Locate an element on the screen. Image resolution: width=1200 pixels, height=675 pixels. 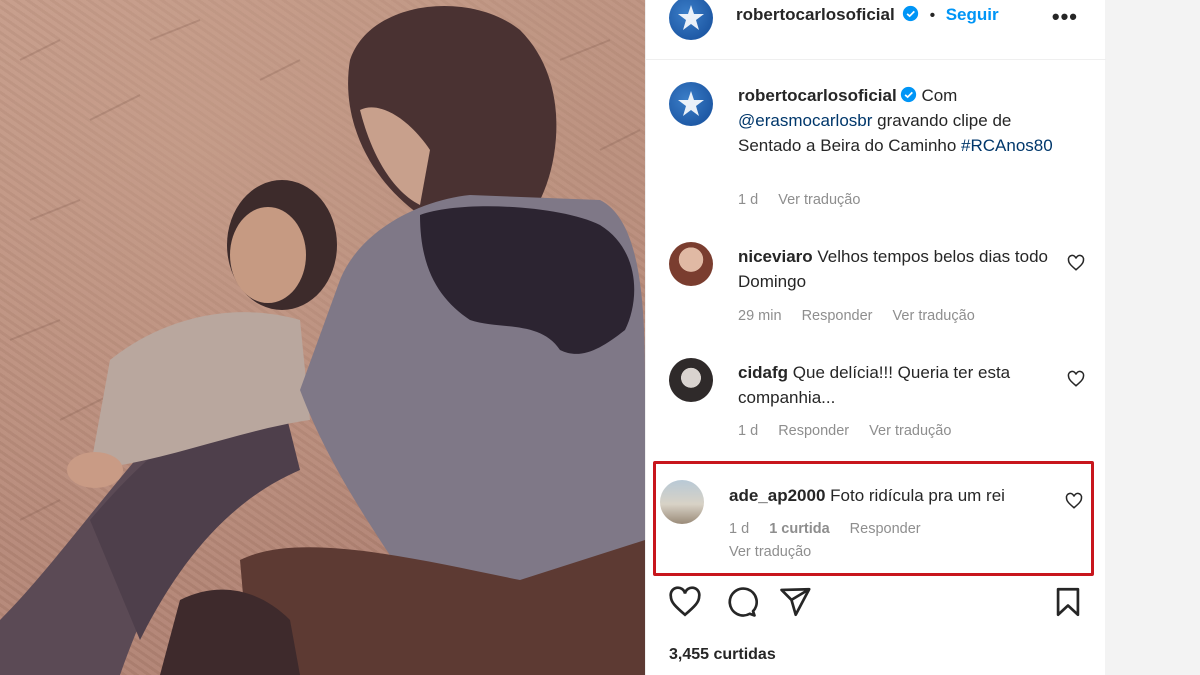
follow-button: Seguir is located at coordinates (972, 14).